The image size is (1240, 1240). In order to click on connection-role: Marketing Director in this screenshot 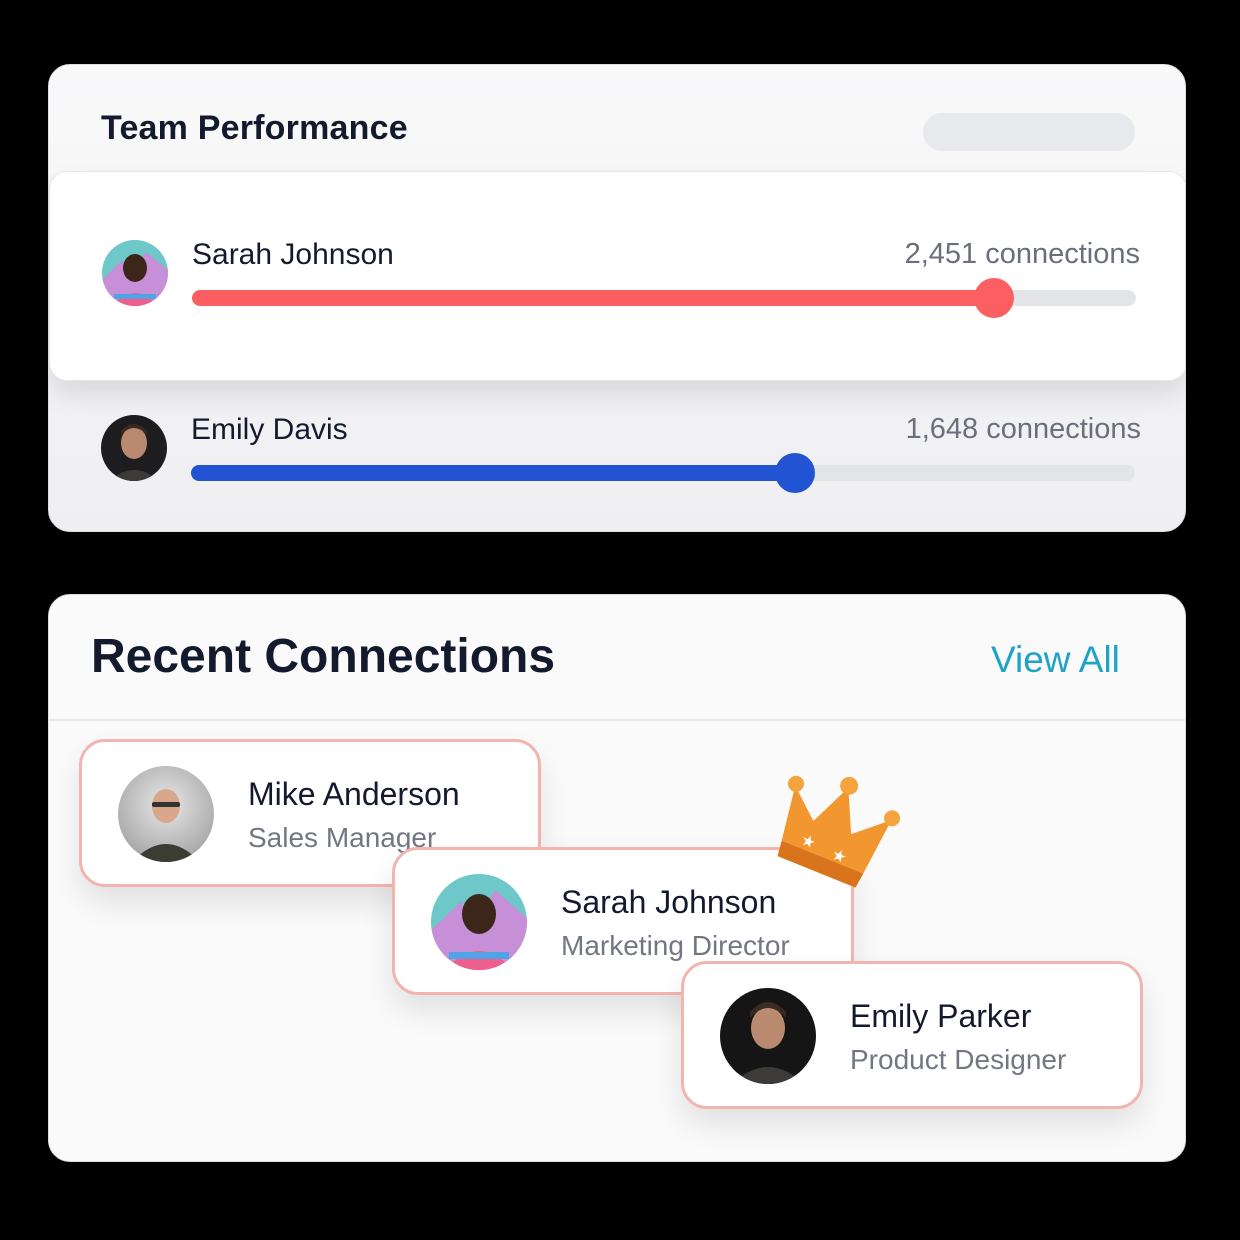, I will do `click(675, 945)`.